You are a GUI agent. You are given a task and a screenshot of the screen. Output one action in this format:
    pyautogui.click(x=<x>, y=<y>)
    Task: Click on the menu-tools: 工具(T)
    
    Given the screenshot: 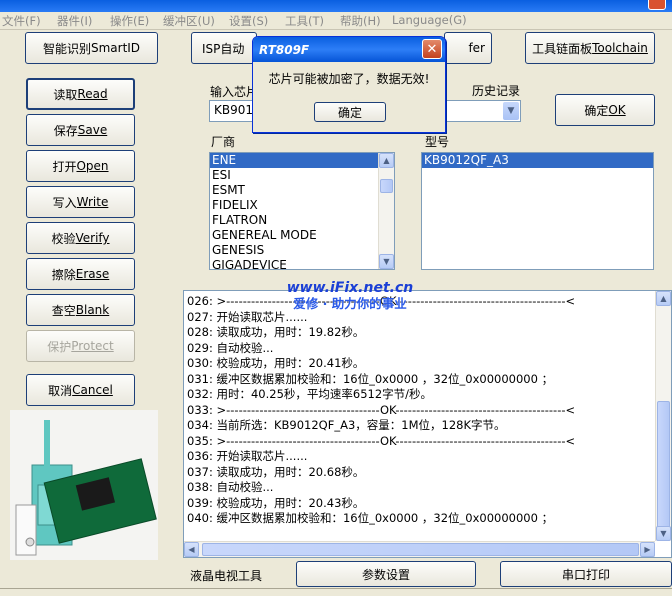 What is the action you would take?
    pyautogui.click(x=304, y=21)
    